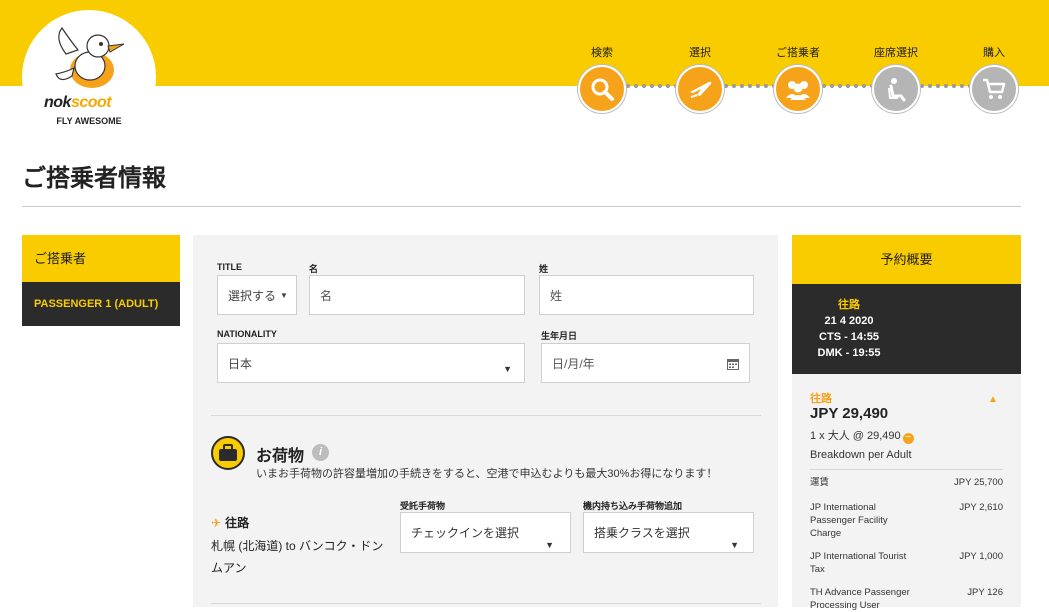 The image size is (1049, 612). I want to click on dob-label: 生年月日, so click(559, 336).